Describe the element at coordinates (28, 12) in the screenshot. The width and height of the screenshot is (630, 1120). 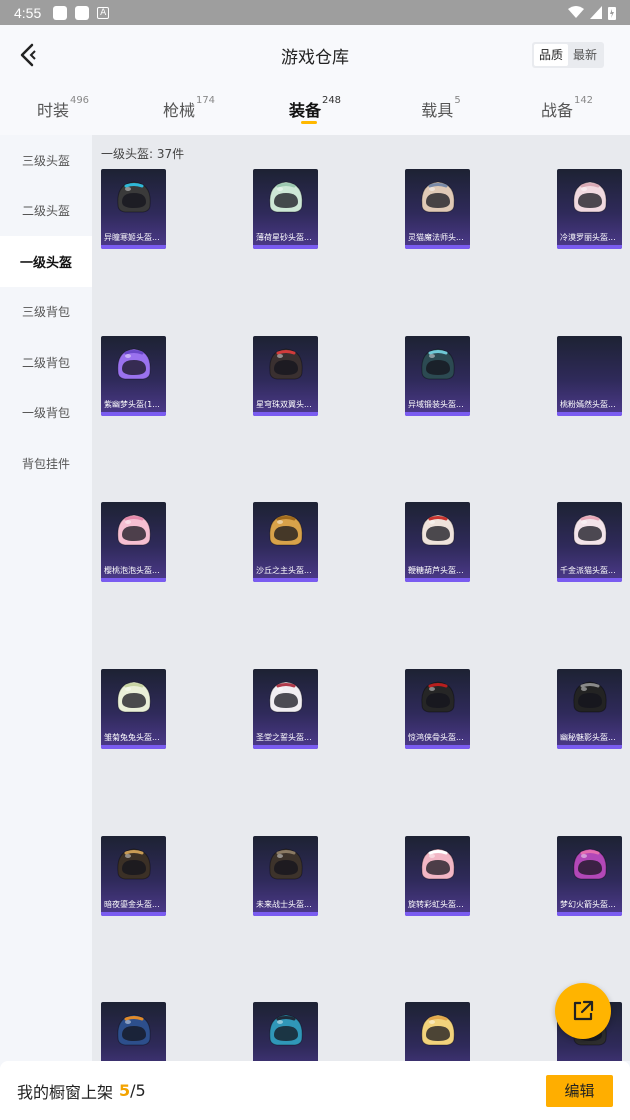
I see `status-time: 4:55` at that location.